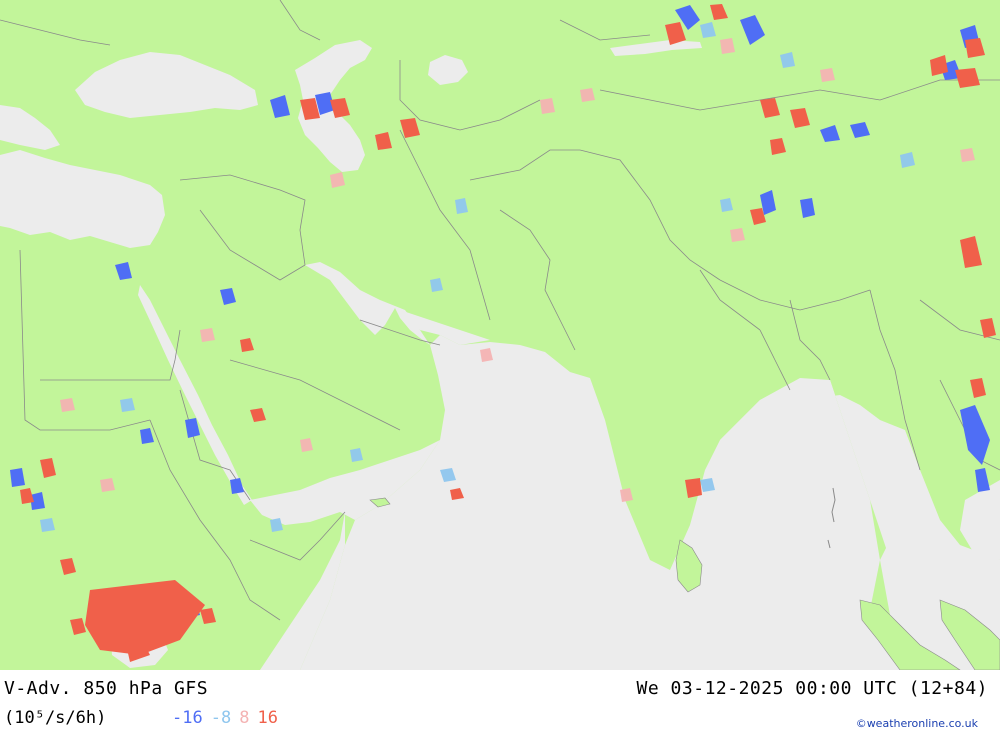  Describe the element at coordinates (221, 718) in the screenshot. I see `legend-item: -8` at that location.